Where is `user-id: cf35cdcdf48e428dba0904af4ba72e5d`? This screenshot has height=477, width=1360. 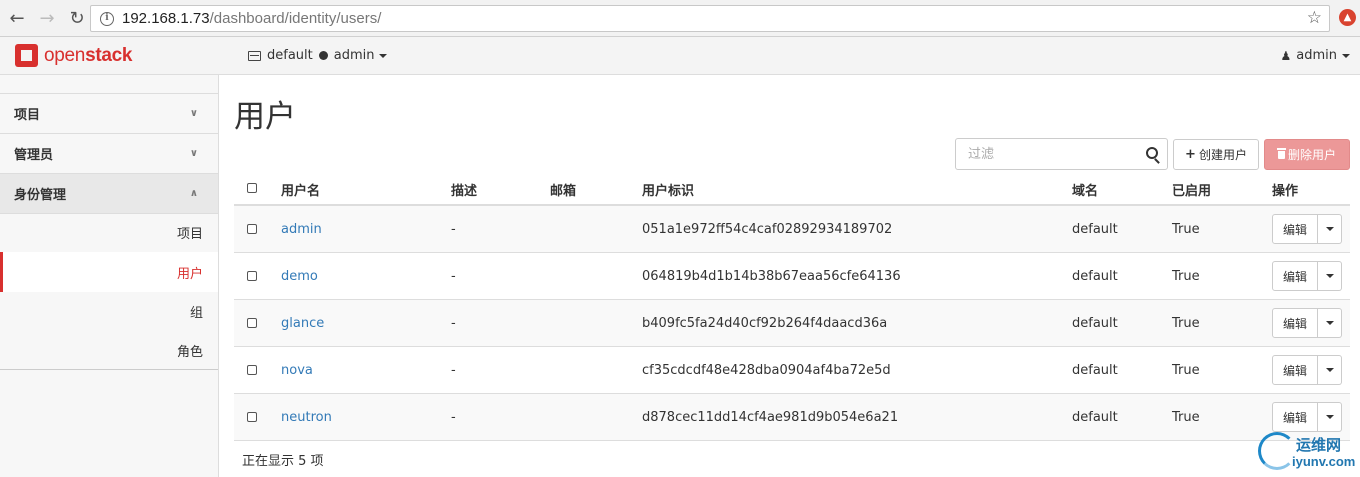 user-id: cf35cdcdf48e428dba0904af4ba72e5d is located at coordinates (766, 370).